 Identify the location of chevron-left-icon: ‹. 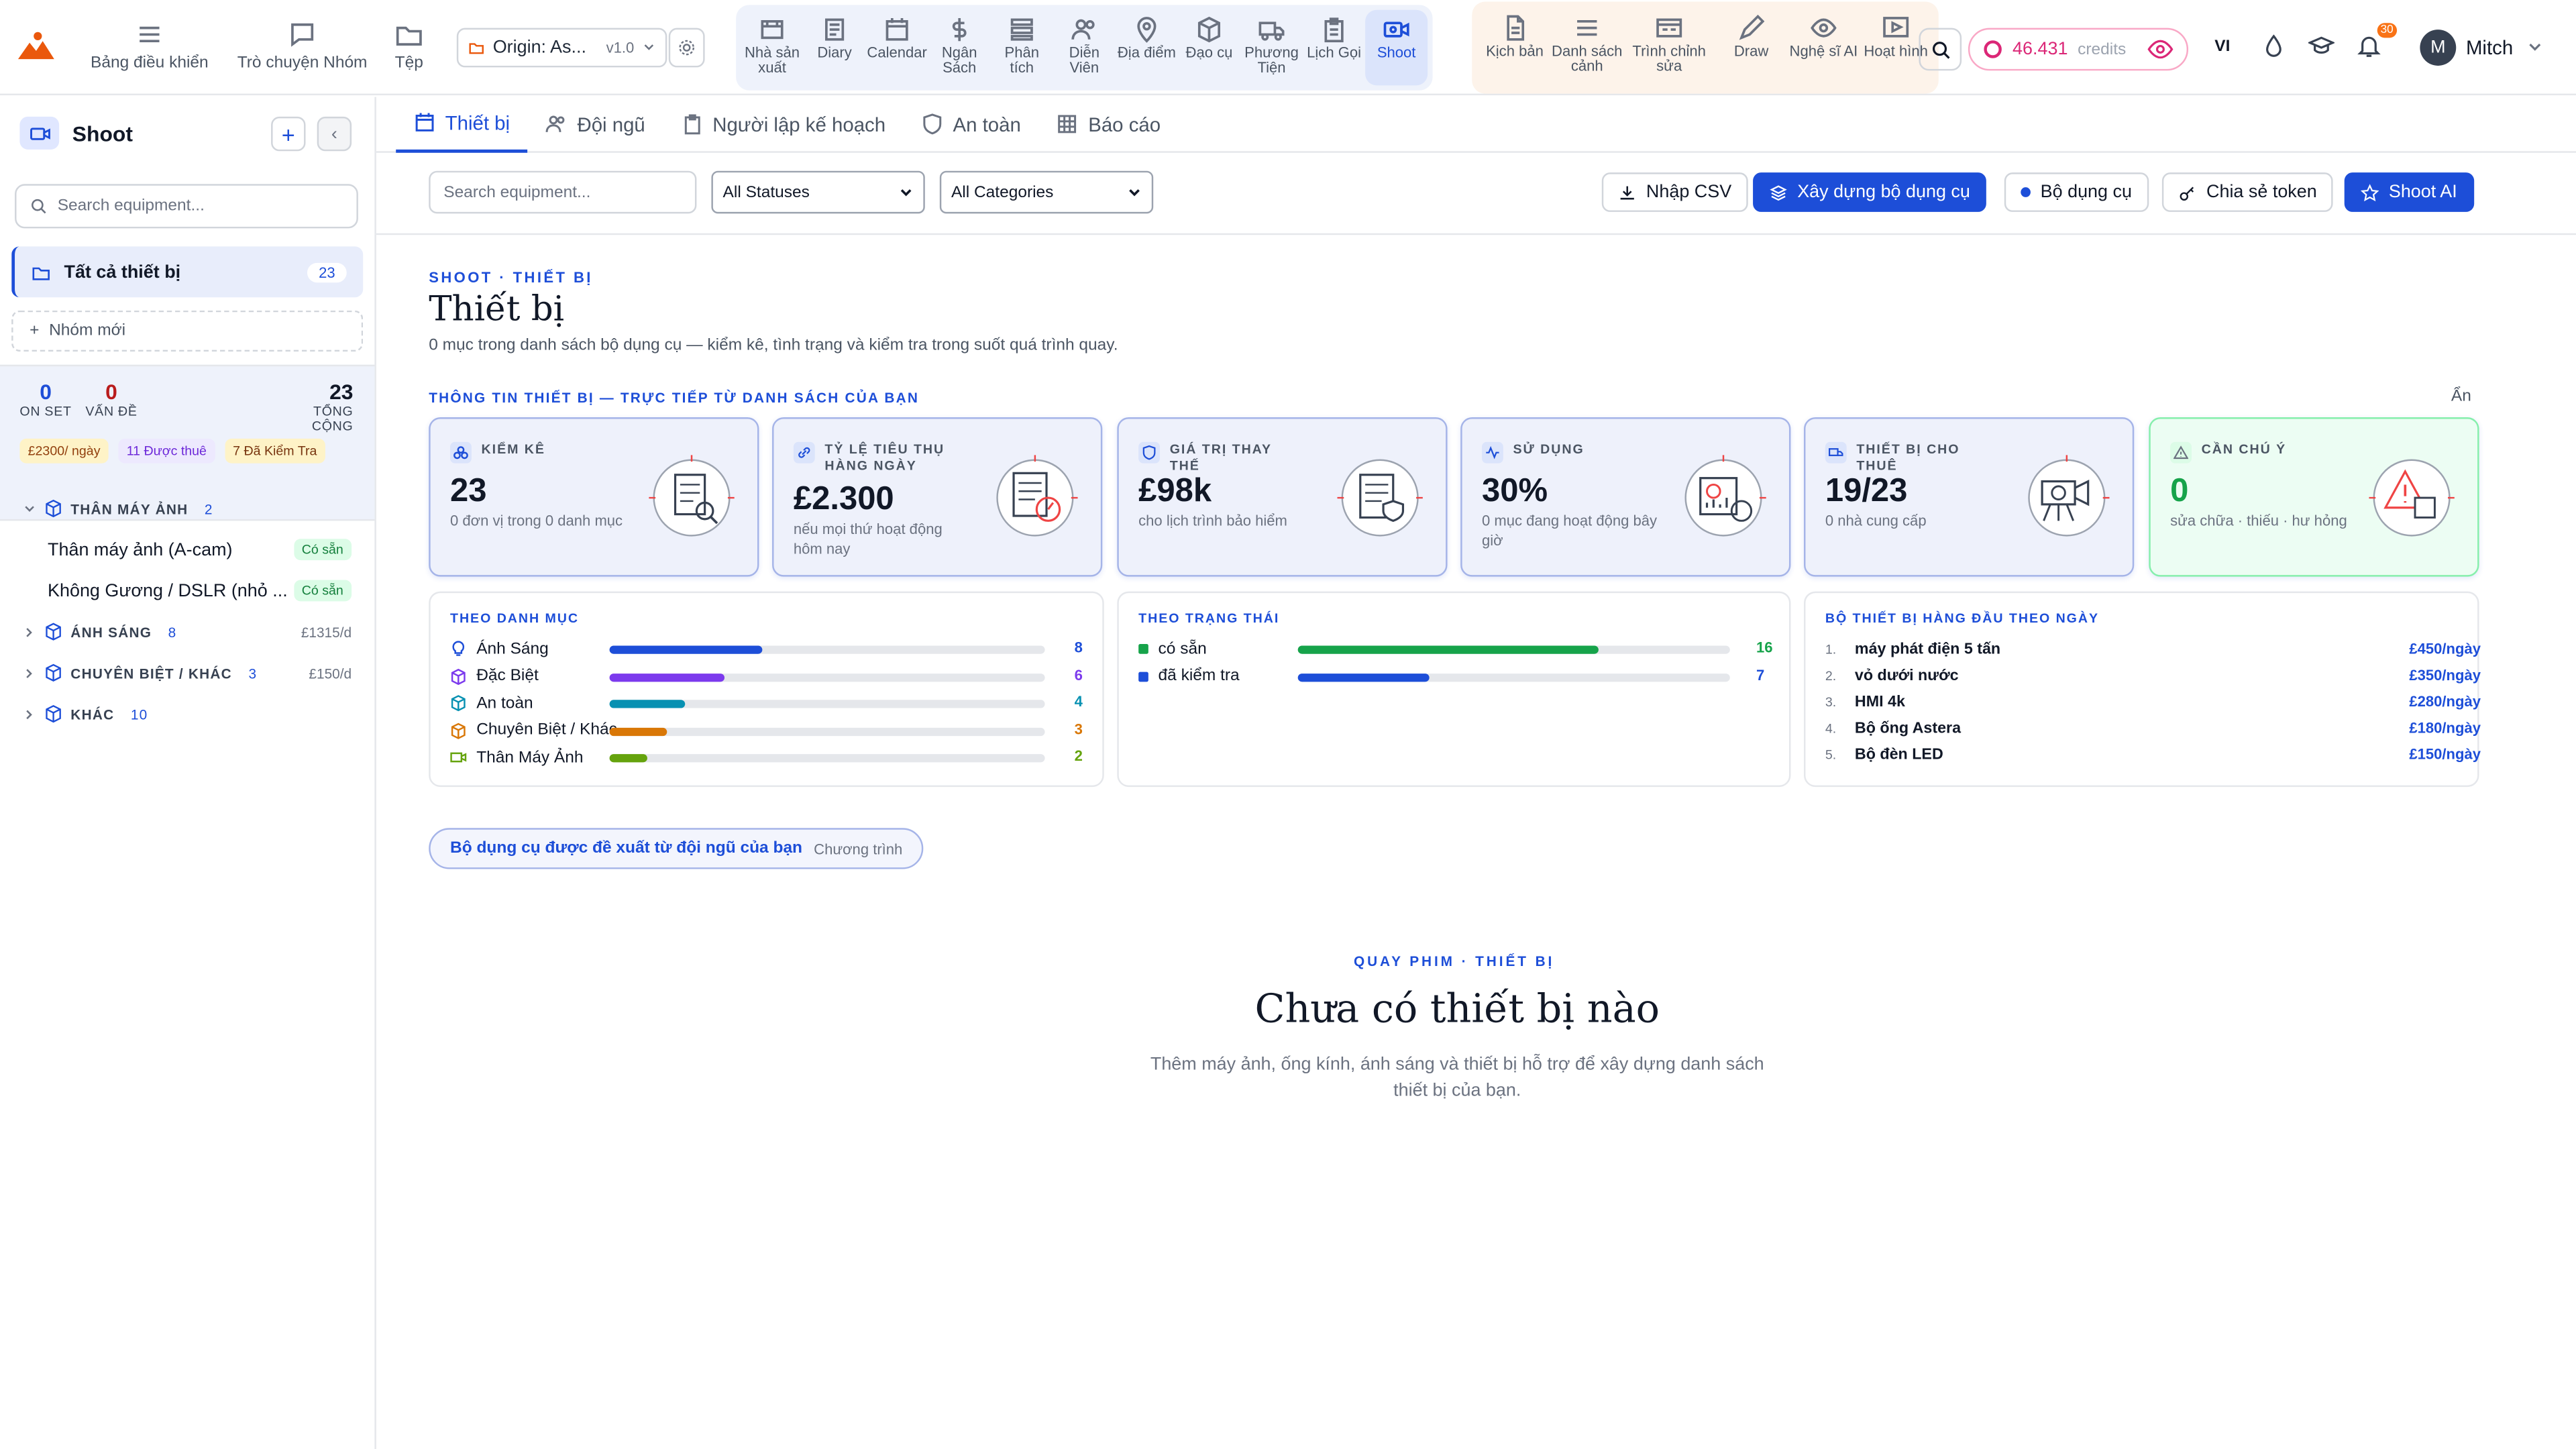
(334, 133).